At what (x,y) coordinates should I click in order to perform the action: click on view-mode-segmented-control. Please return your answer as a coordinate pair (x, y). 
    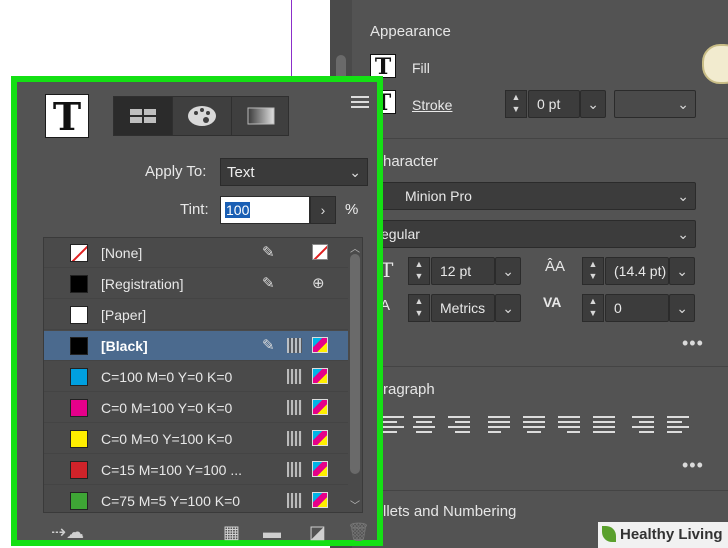
    Looking at the image, I should click on (201, 116).